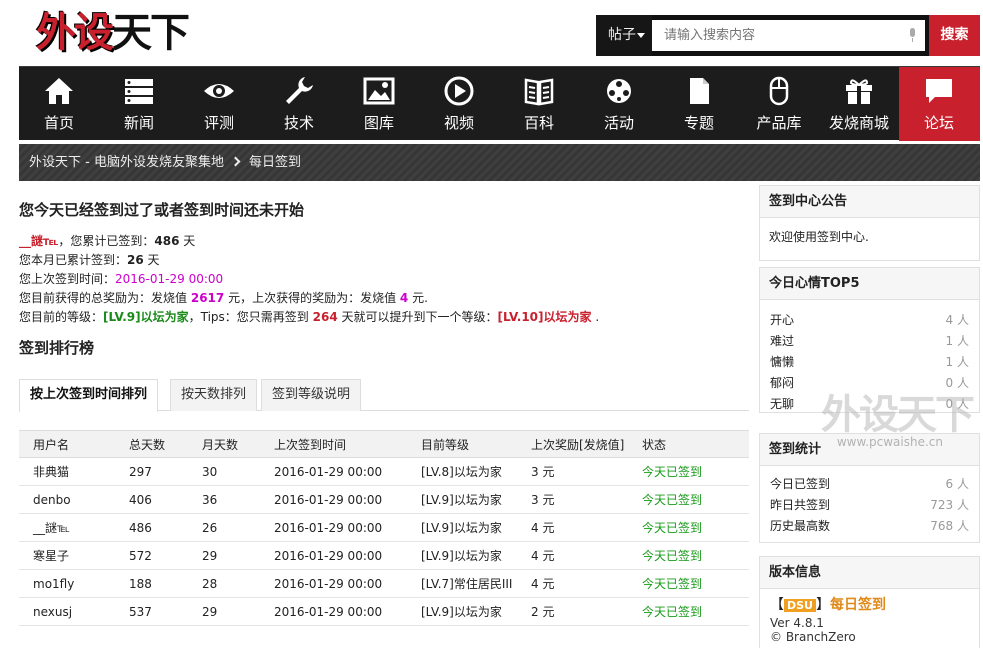  What do you see at coordinates (459, 104) in the screenshot?
I see `nav-item-video: 视频` at bounding box center [459, 104].